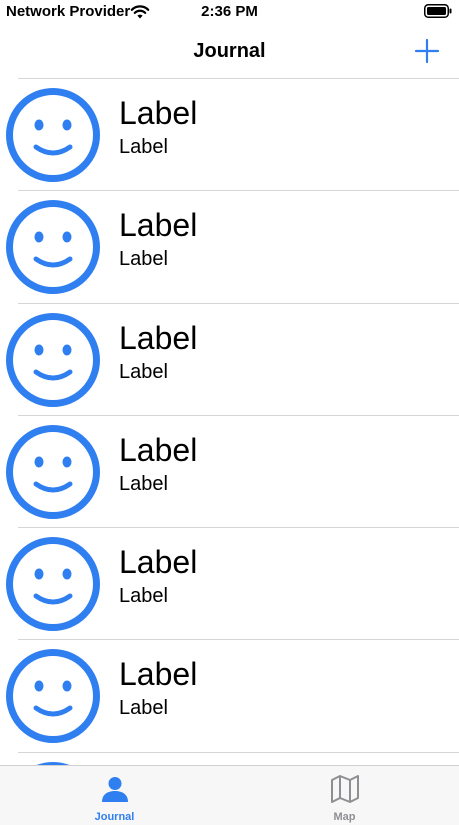 The image size is (459, 825). I want to click on plus-icon, so click(427, 51).